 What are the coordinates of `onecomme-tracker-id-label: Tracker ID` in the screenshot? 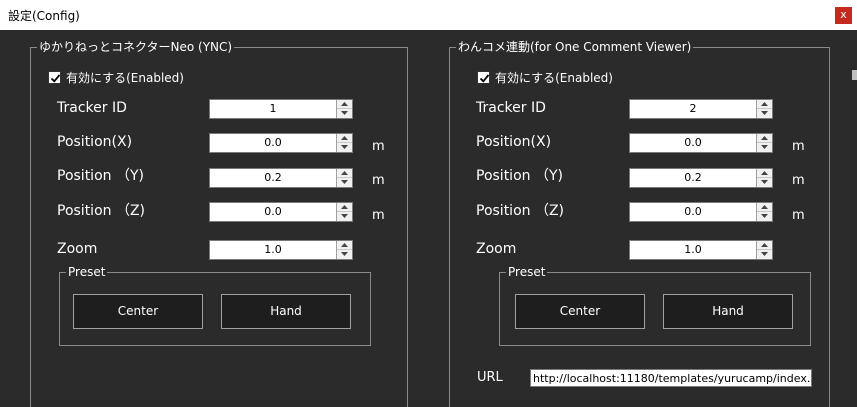 It's located at (511, 108).